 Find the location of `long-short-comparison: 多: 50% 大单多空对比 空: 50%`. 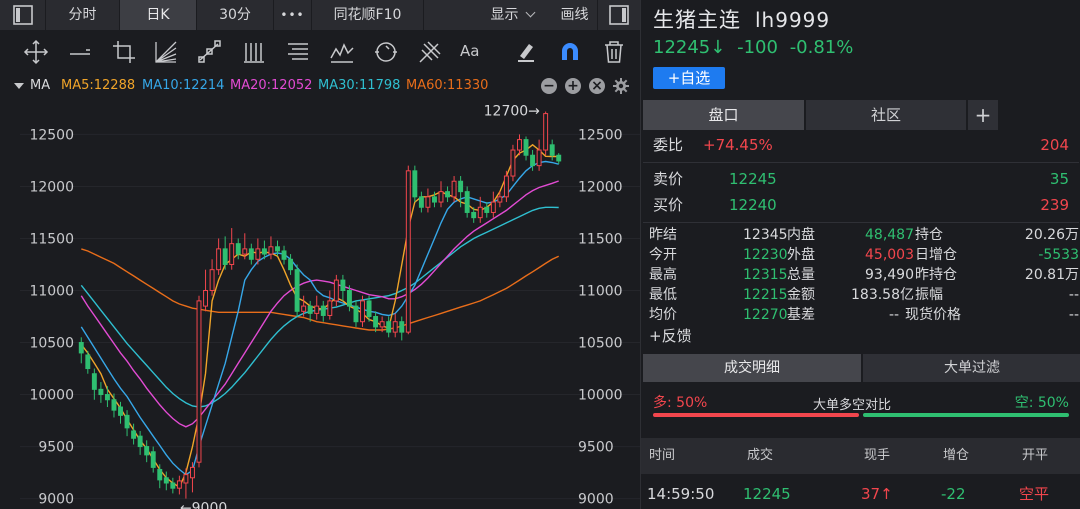

long-short-comparison: 多: 50% 大单多空对比 空: 50% is located at coordinates (861, 407).